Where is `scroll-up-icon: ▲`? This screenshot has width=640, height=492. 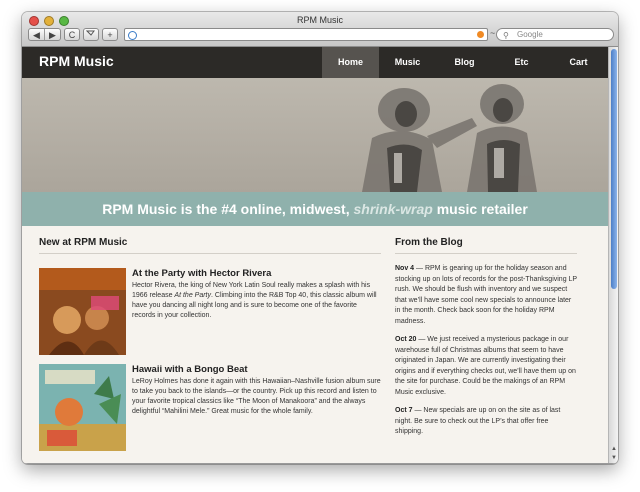
scroll-up-icon: ▲ is located at coordinates (613, 449).